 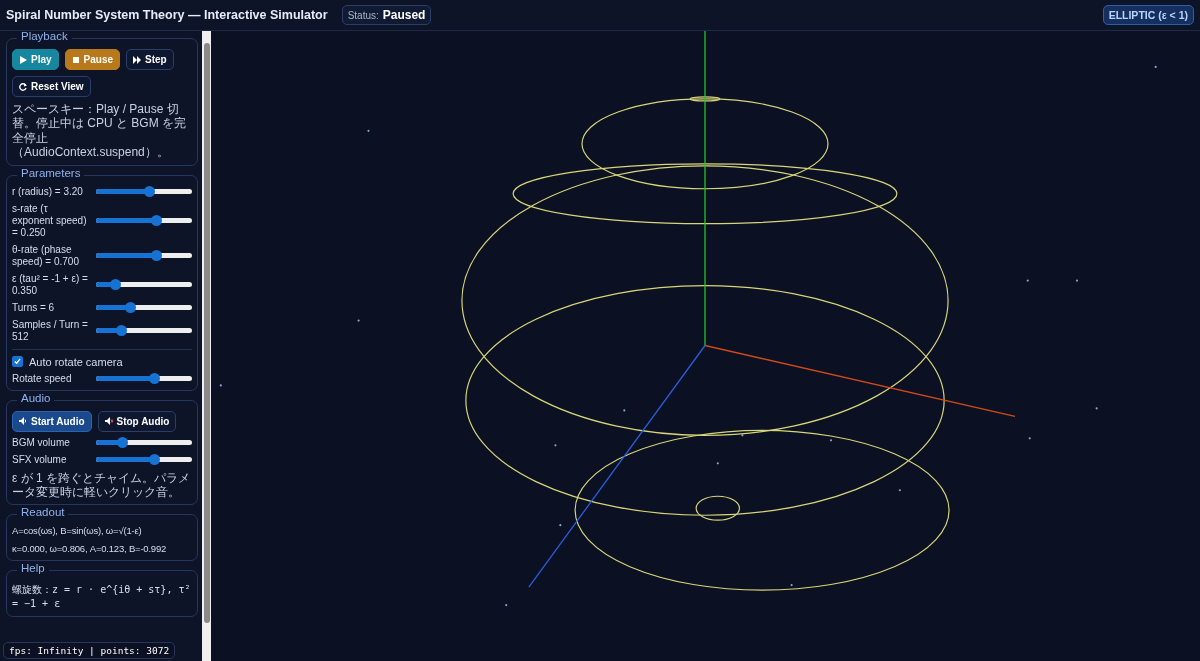 I want to click on slider-label: Turns = 6, so click(x=34, y=307).